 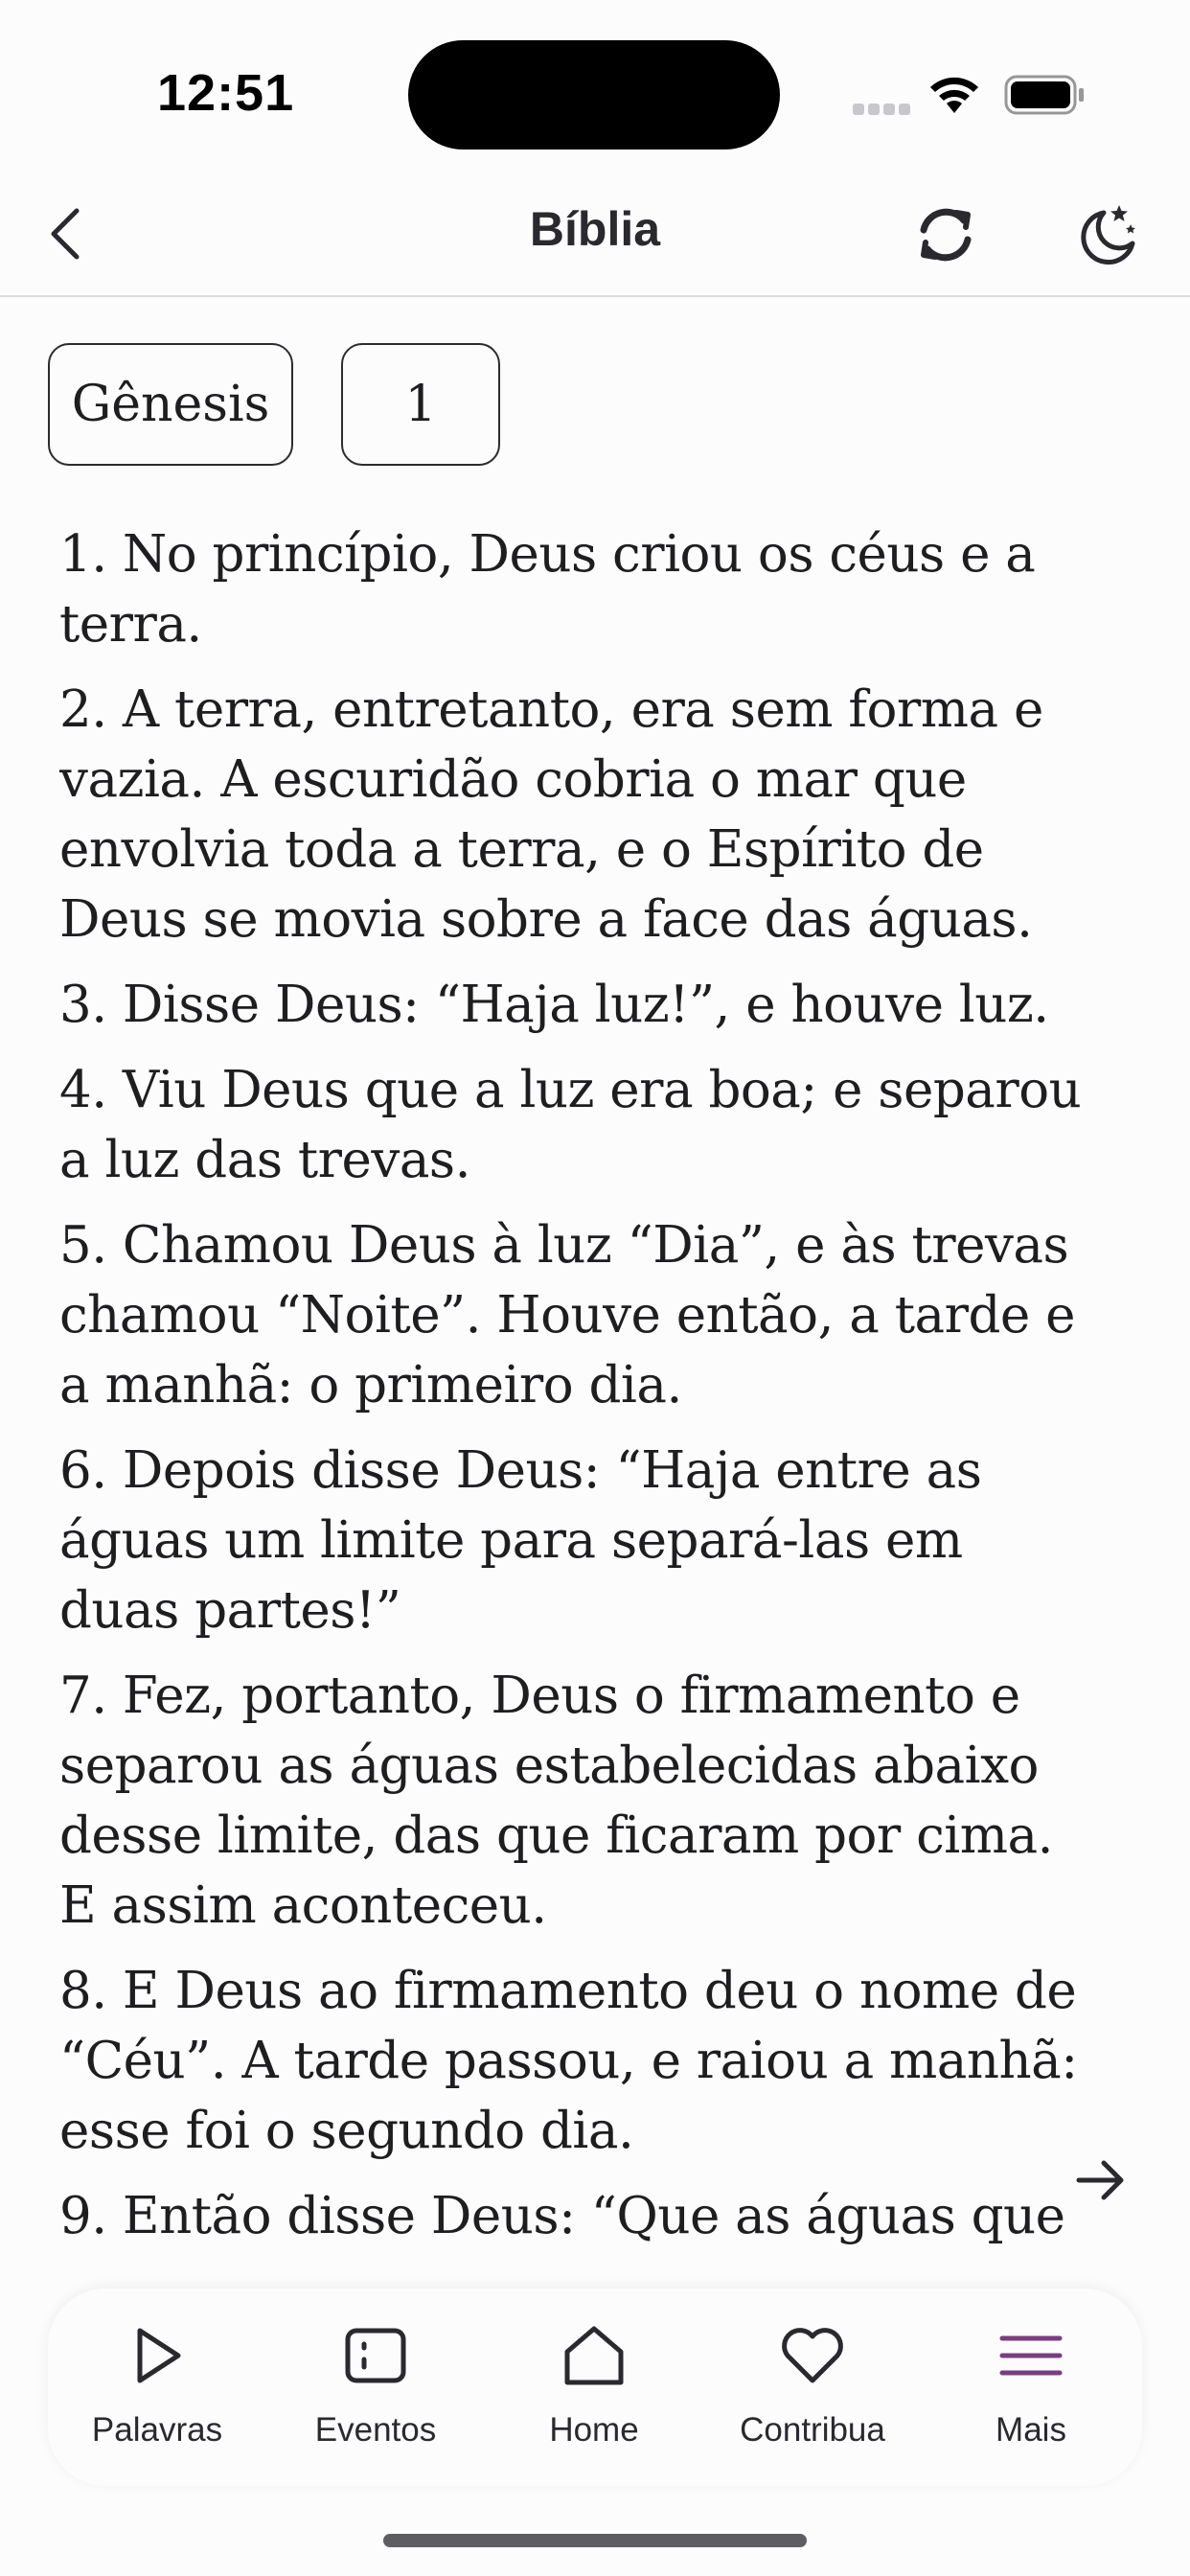 What do you see at coordinates (1031, 2430) in the screenshot?
I see `tab-label: Mais` at bounding box center [1031, 2430].